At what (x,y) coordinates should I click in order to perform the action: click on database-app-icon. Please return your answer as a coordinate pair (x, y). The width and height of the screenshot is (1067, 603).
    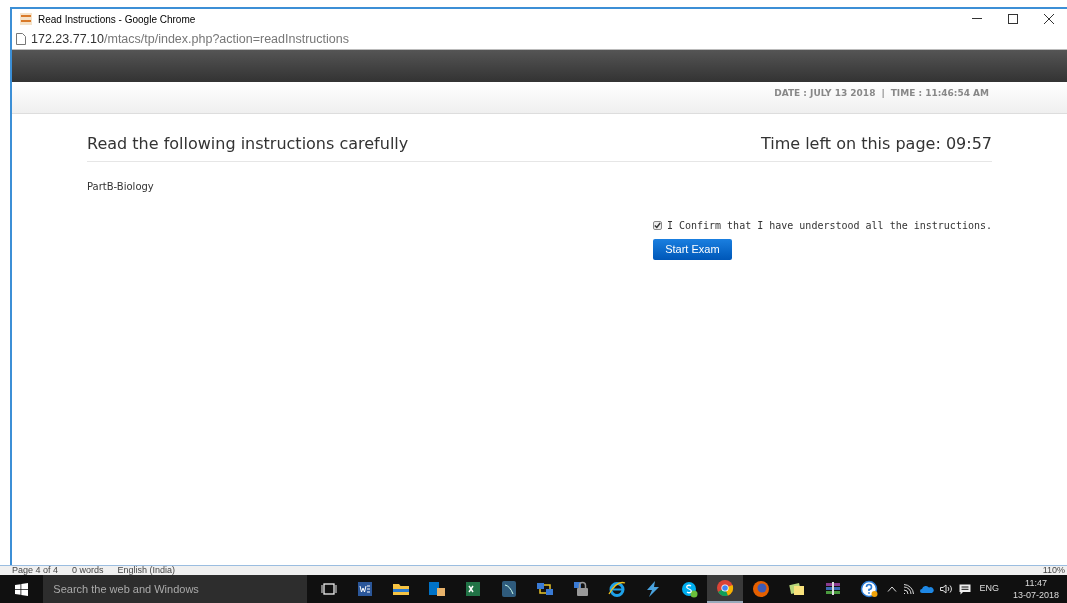
    Looking at the image, I should click on (509, 589).